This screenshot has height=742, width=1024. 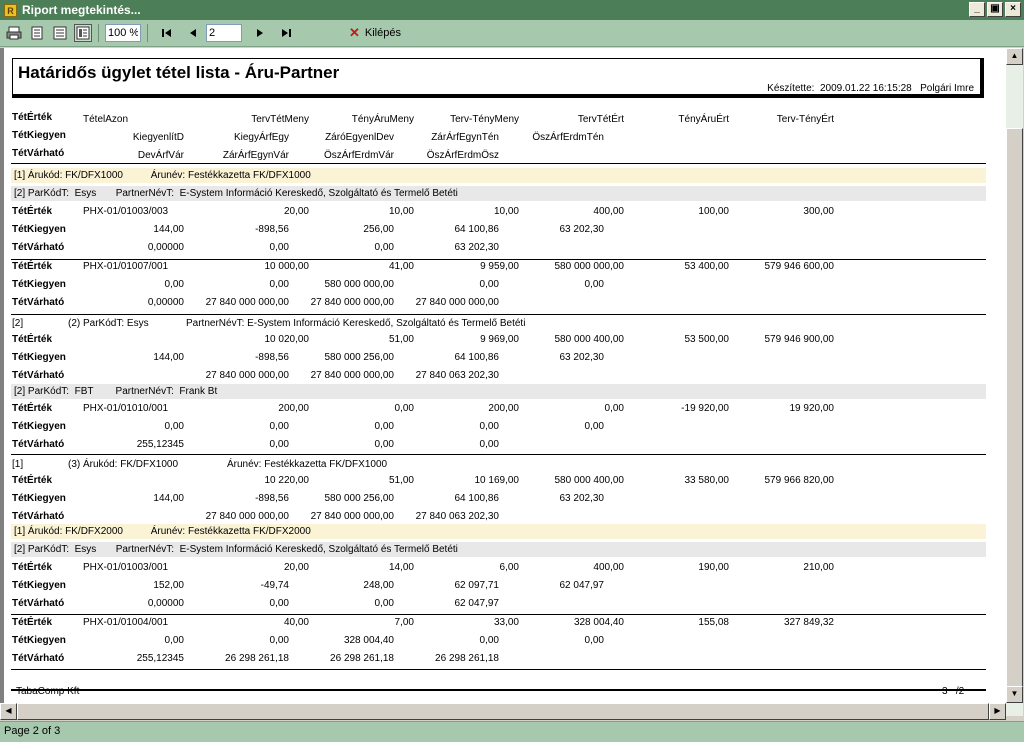 What do you see at coordinates (506, 622) in the screenshot?
I see `record-cell: 33,00` at bounding box center [506, 622].